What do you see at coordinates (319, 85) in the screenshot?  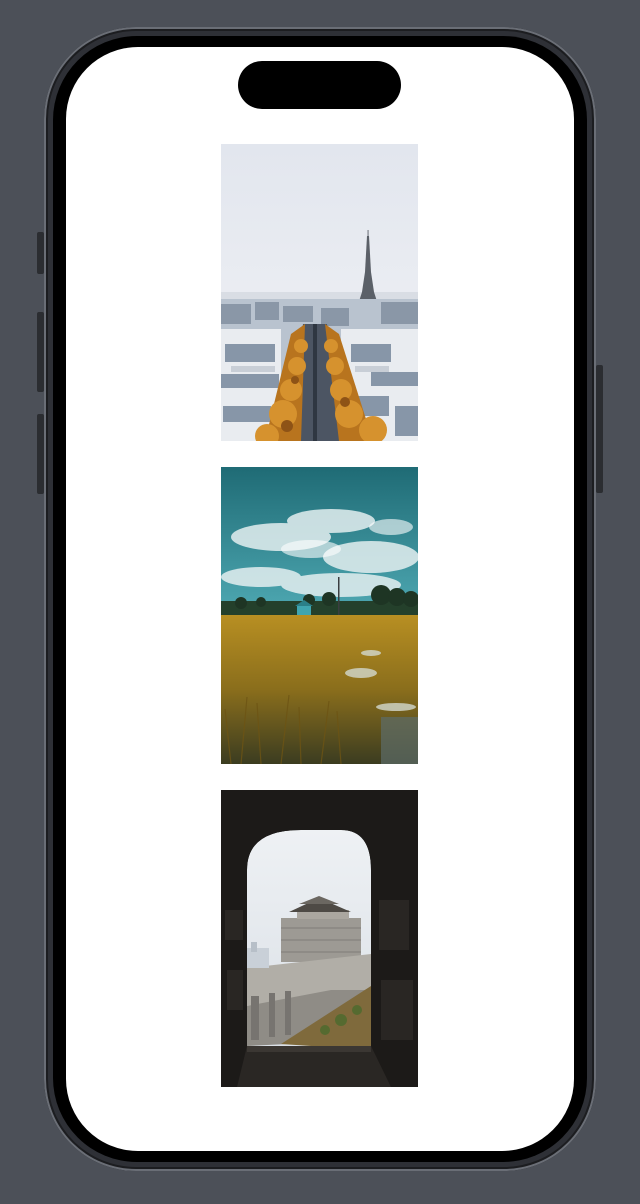 I see `dynamic-island` at bounding box center [319, 85].